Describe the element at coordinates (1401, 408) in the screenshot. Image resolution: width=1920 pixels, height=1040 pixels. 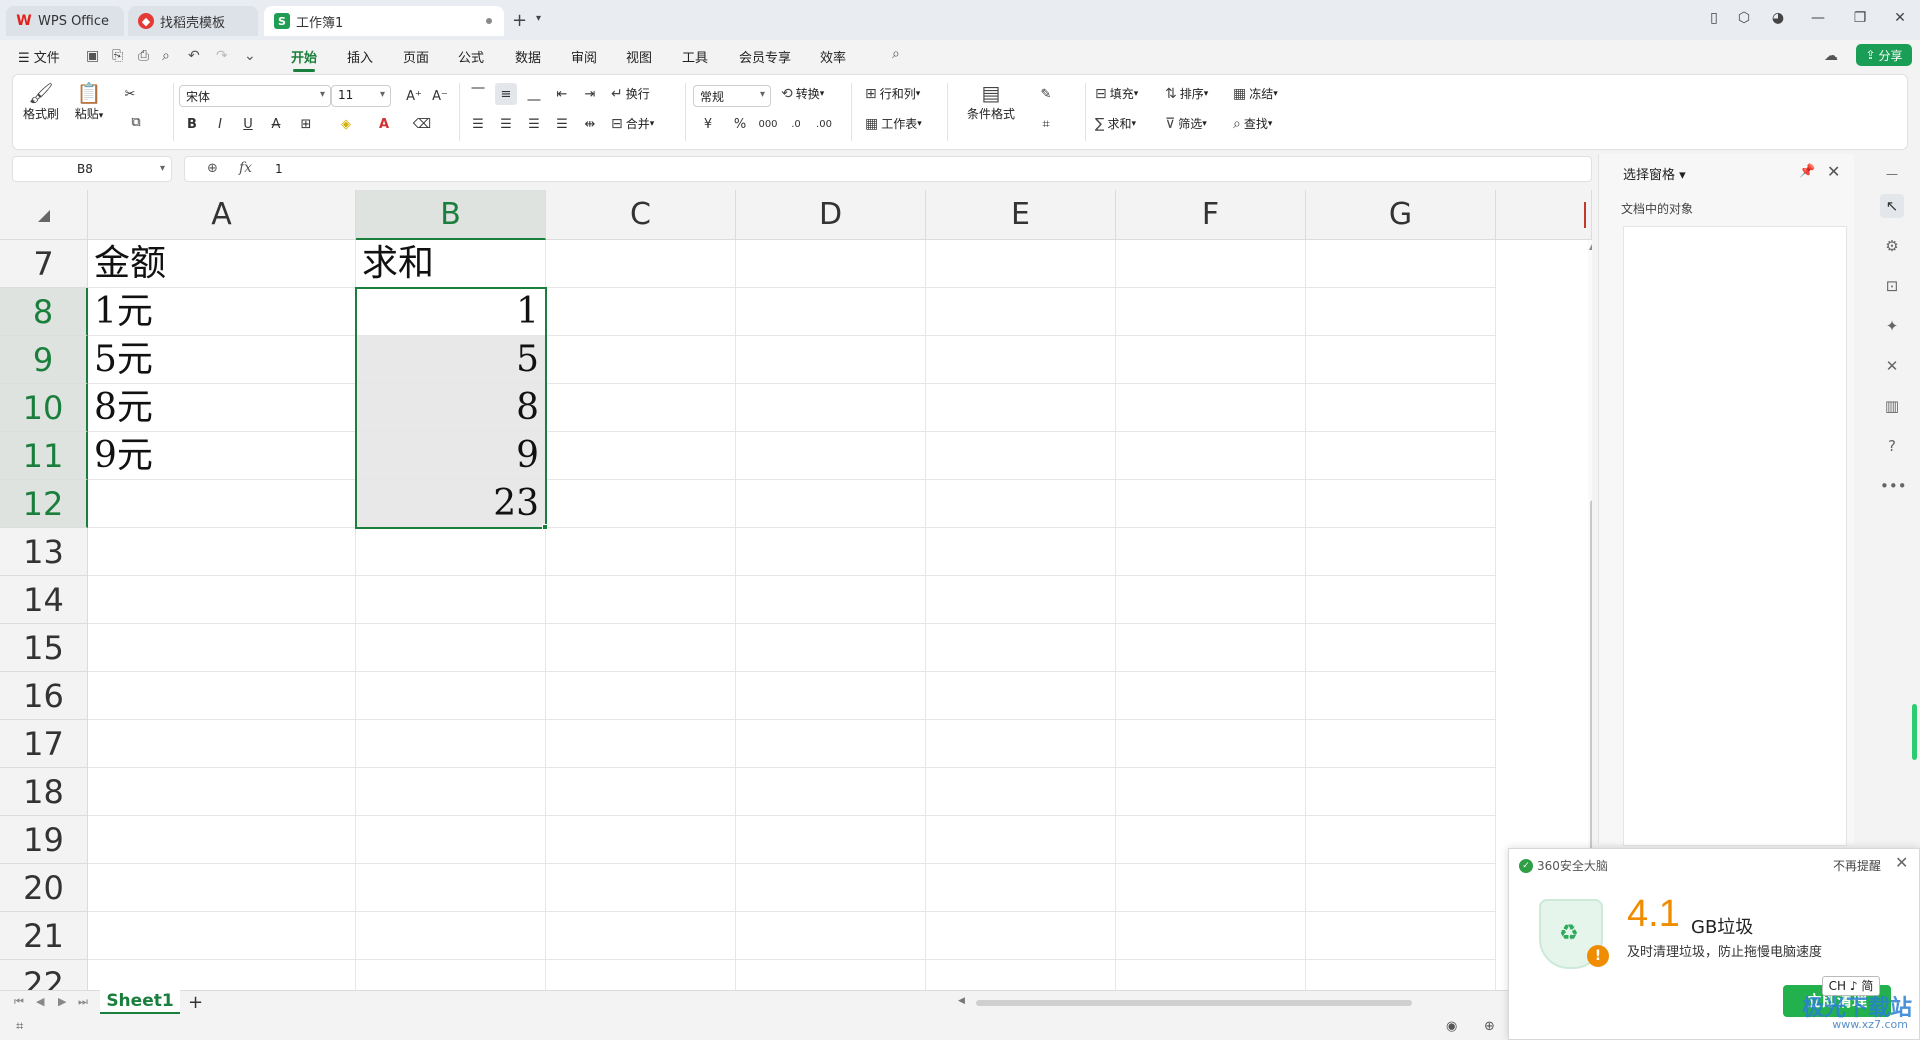
I see `cell-G10` at that location.